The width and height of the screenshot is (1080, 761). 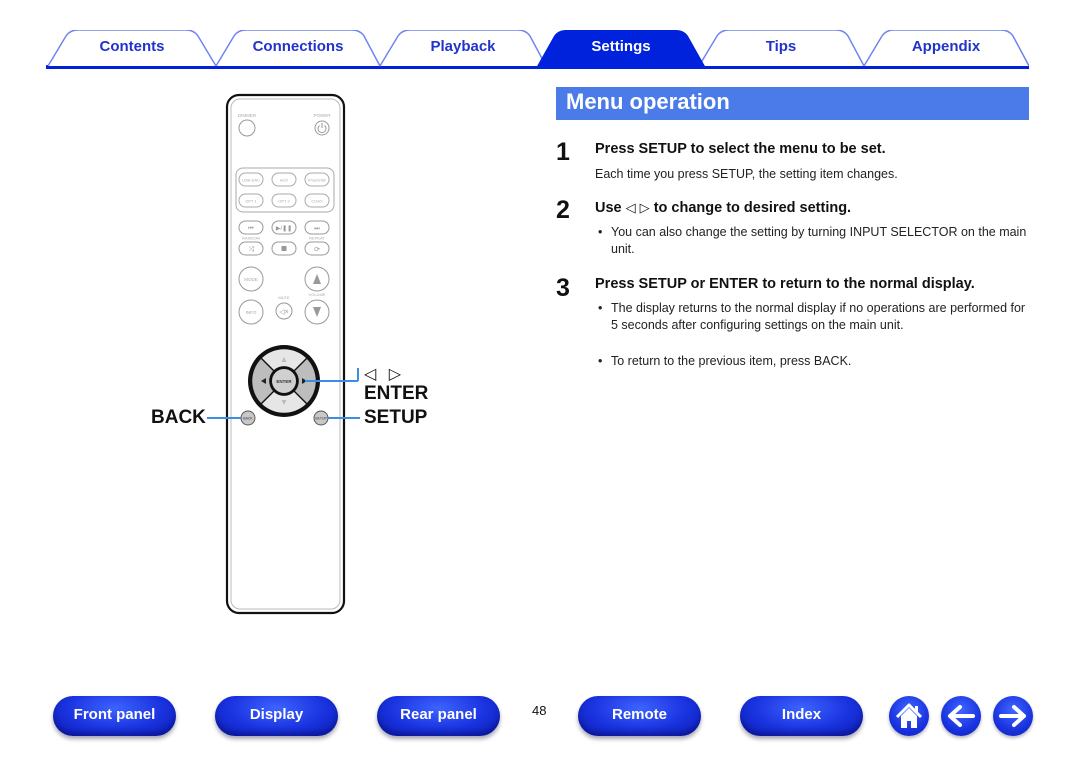 I want to click on back-button, so click(x=248, y=418).